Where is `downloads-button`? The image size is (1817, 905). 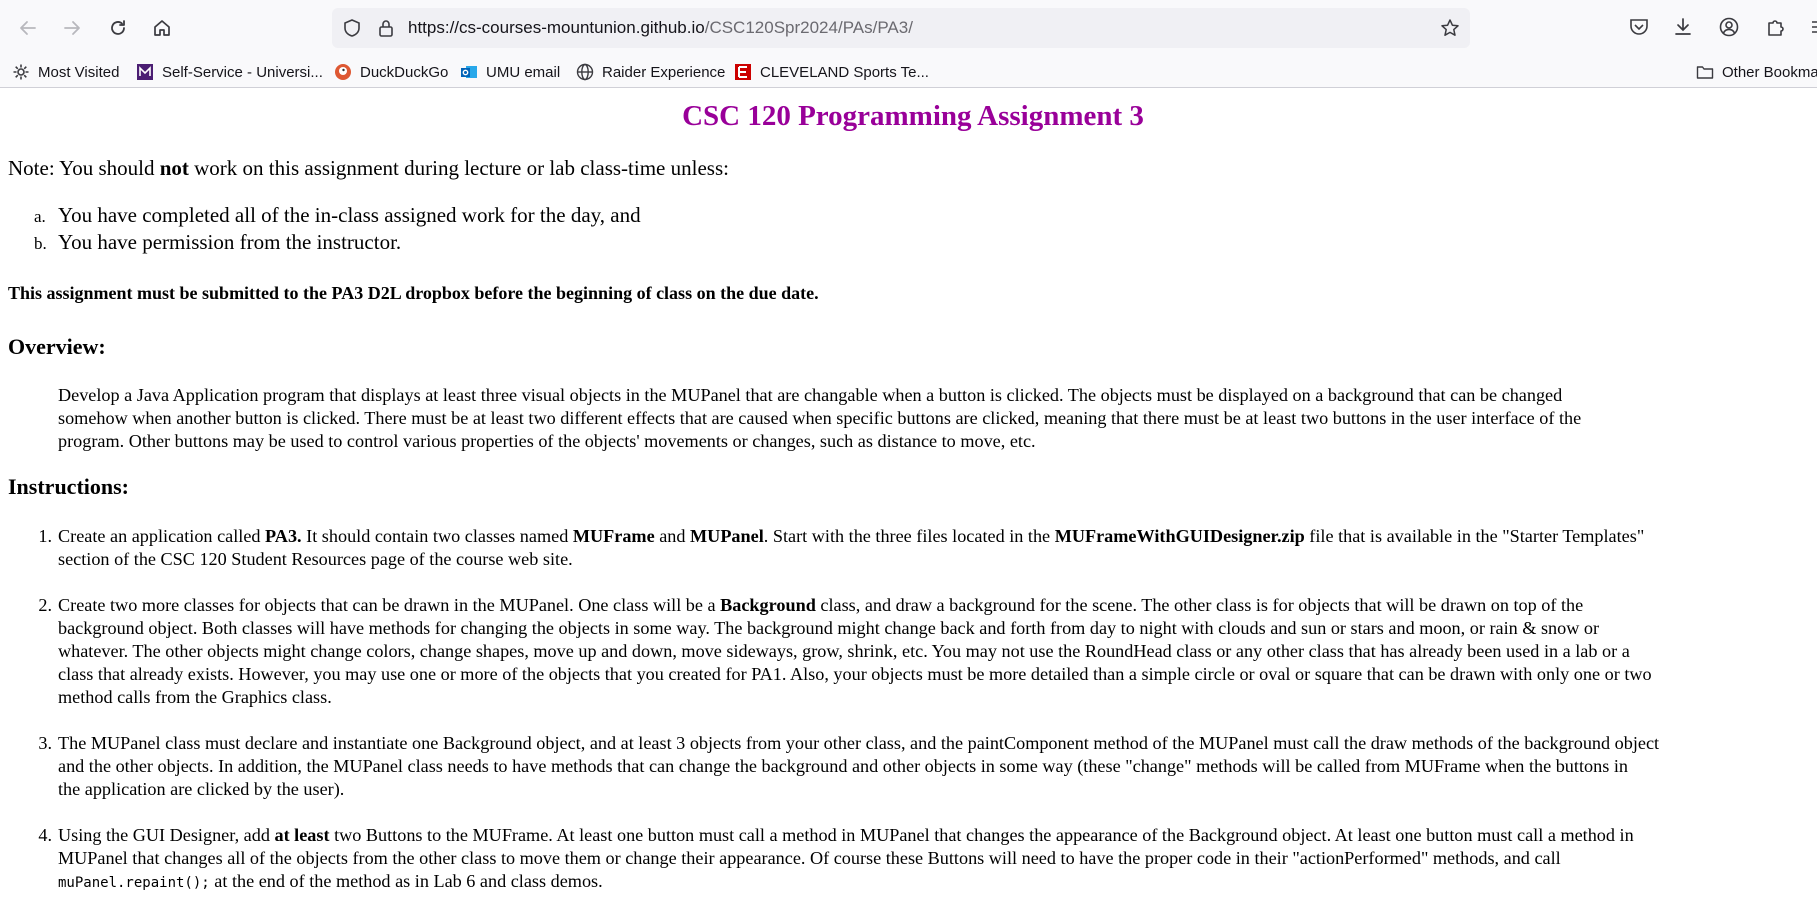
downloads-button is located at coordinates (1683, 27).